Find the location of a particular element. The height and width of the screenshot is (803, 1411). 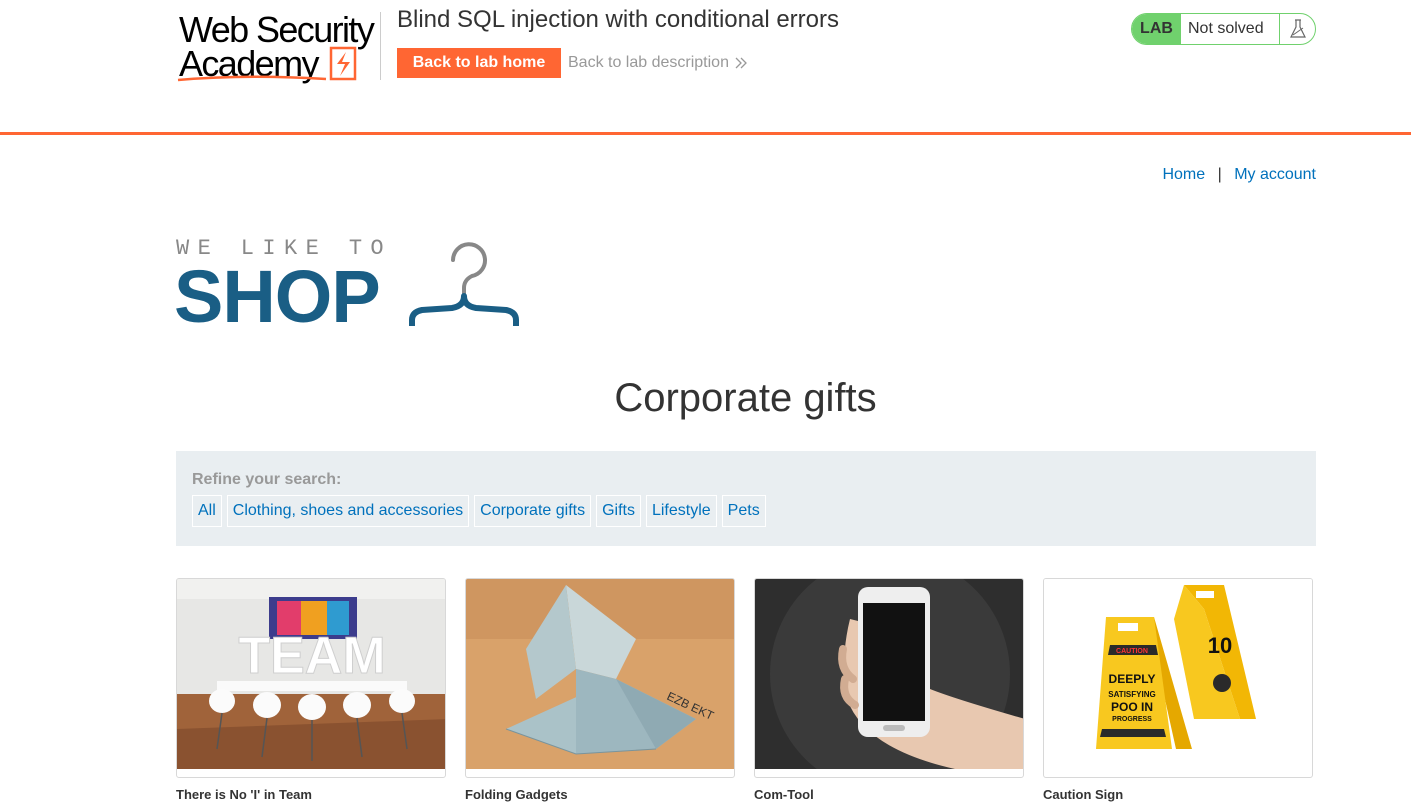

web-security-academy-logo: Web Security Academy is located at coordinates (278, 46).